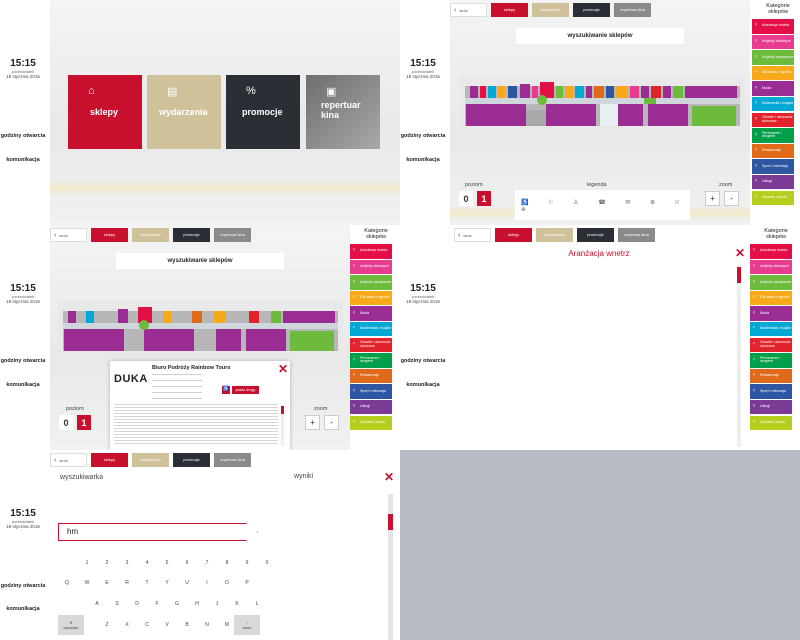 Image resolution: width=800 pixels, height=640 pixels. I want to click on key: Z, so click(107, 624).